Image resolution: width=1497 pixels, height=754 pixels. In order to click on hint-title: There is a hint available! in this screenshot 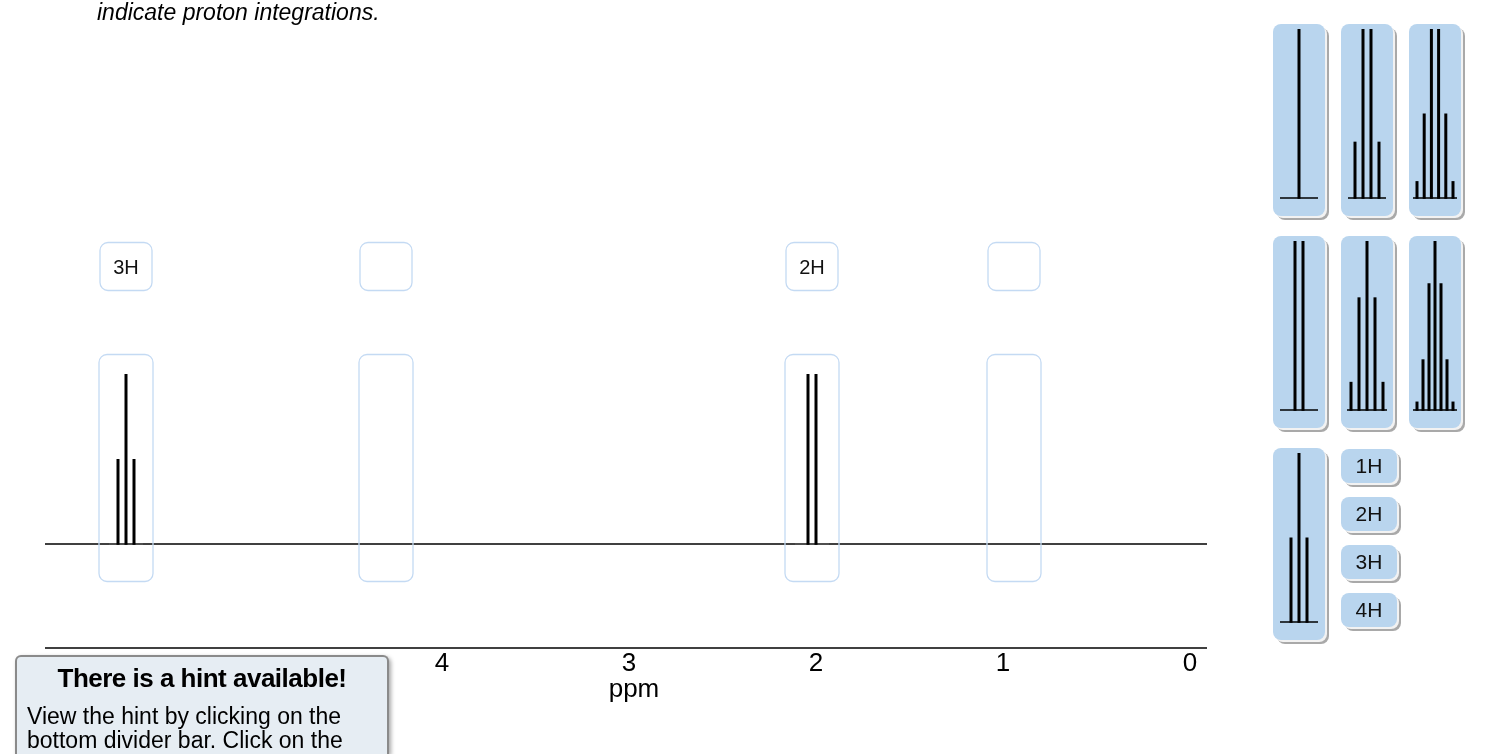, I will do `click(202, 678)`.